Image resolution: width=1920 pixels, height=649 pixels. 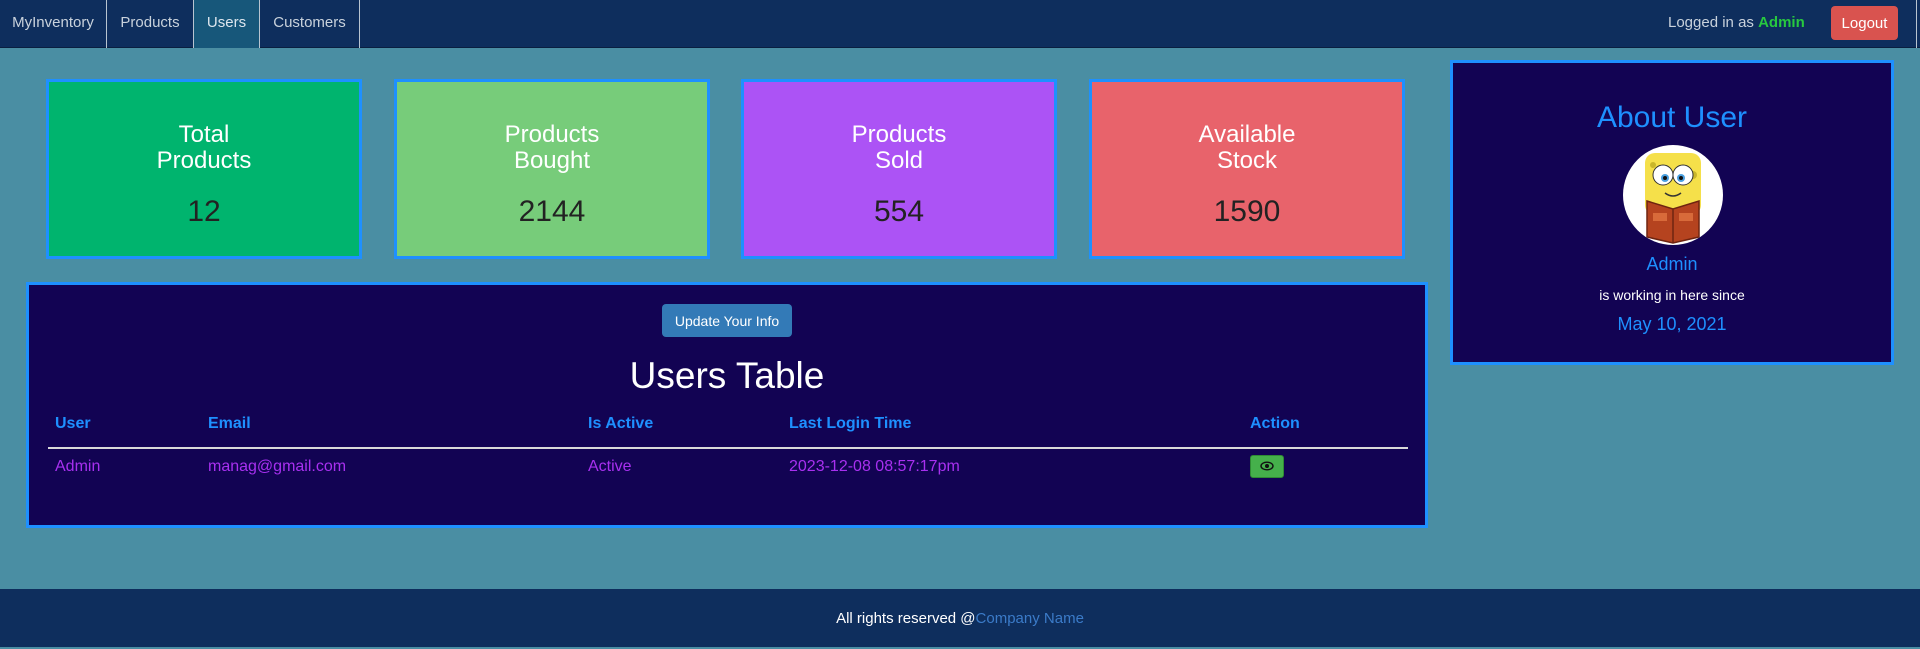 What do you see at coordinates (1864, 23) in the screenshot?
I see `logout-button: Logout` at bounding box center [1864, 23].